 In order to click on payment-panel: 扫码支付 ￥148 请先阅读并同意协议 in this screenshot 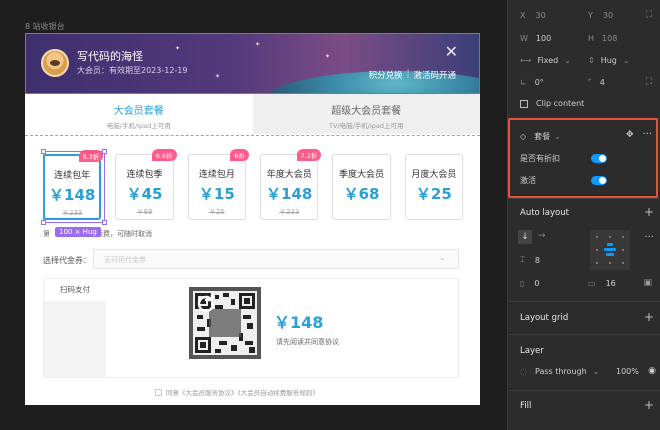, I will do `click(251, 328)`.